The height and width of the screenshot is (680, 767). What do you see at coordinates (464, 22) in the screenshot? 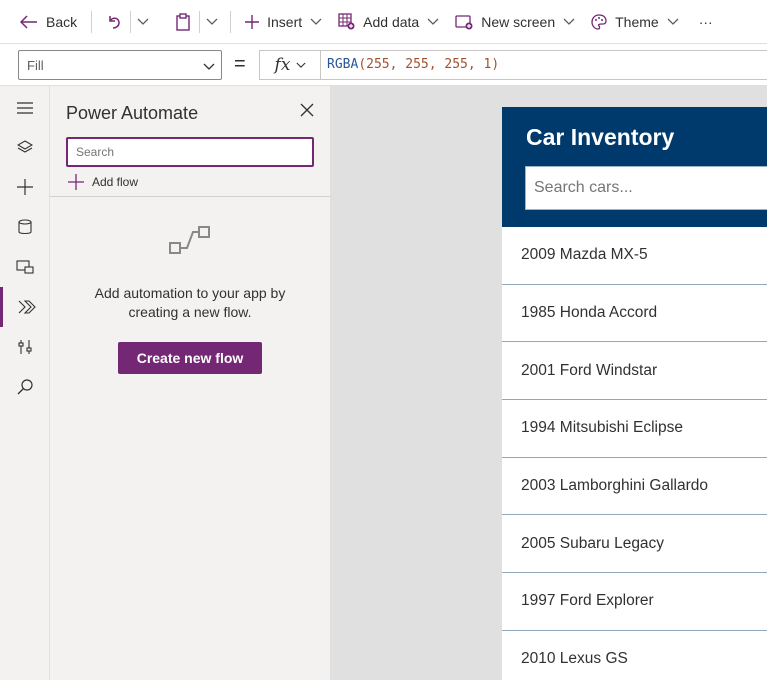
I see `new-screen-icon` at bounding box center [464, 22].